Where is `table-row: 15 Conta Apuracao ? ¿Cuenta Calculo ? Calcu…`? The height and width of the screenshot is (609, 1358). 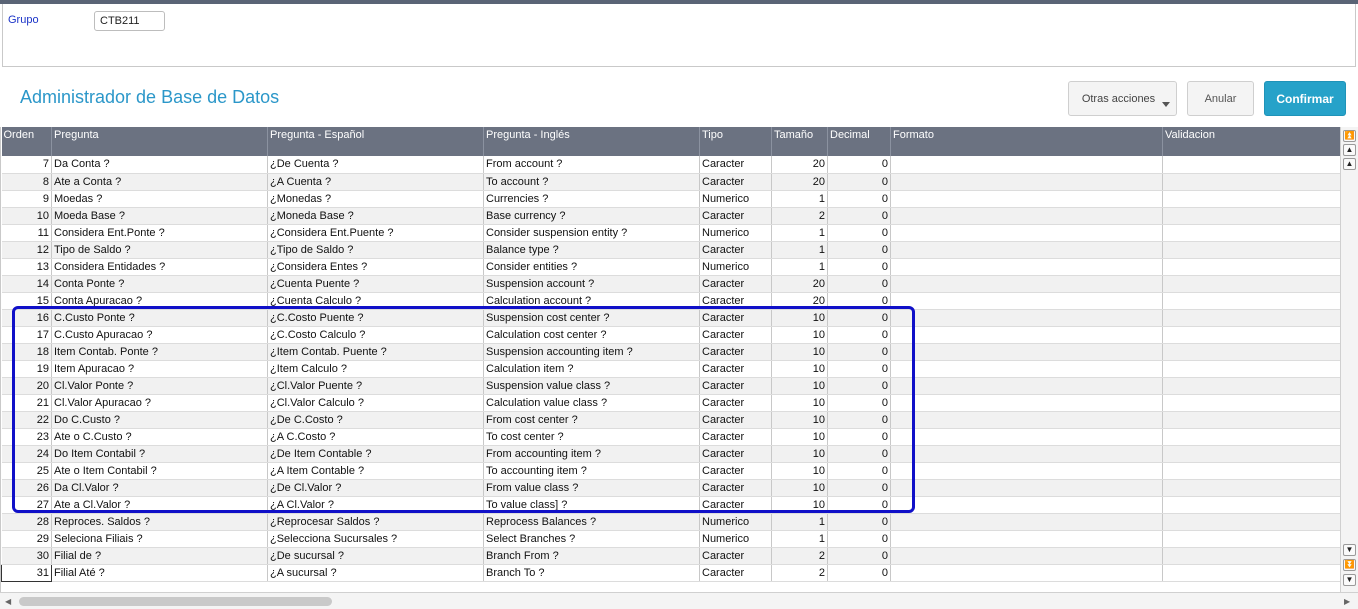 table-row: 15 Conta Apuracao ? ¿Cuenta Calculo ? Calcu… is located at coordinates (670, 301).